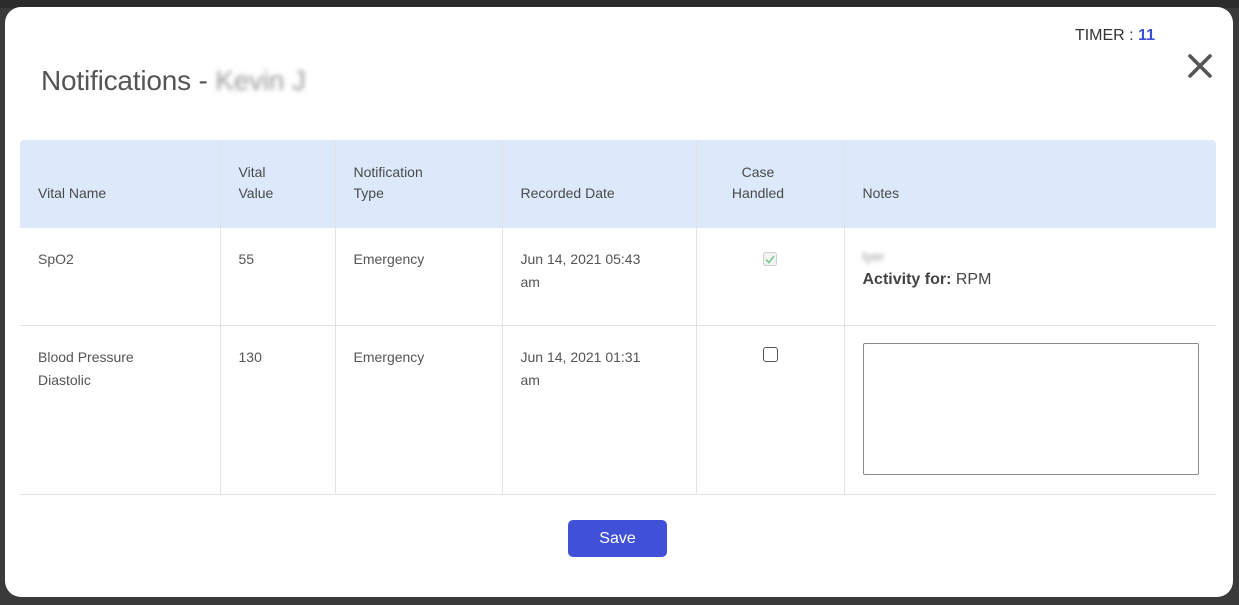  What do you see at coordinates (1030, 184) in the screenshot?
I see `header-notes: Notes` at bounding box center [1030, 184].